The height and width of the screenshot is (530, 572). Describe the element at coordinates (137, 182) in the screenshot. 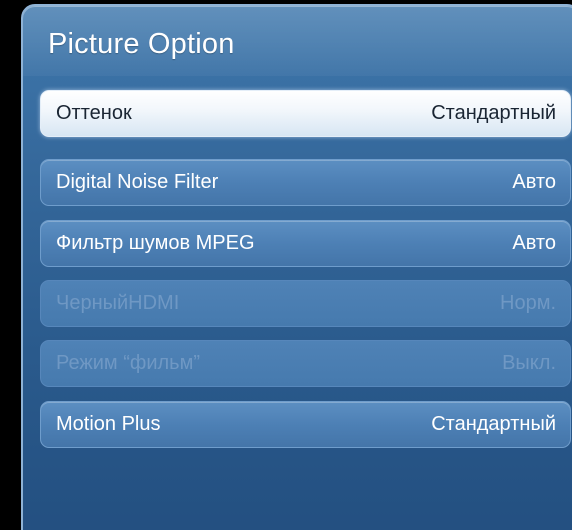

I see `menu-item-label: Digital Noise Filter` at that location.